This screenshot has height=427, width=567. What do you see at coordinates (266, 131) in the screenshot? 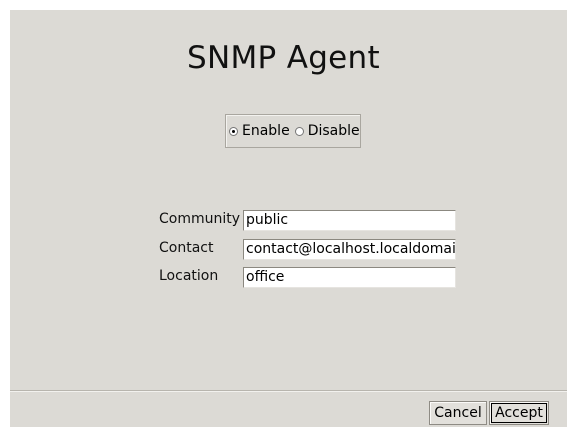
I see `enable-radio-label: Enable` at bounding box center [266, 131].